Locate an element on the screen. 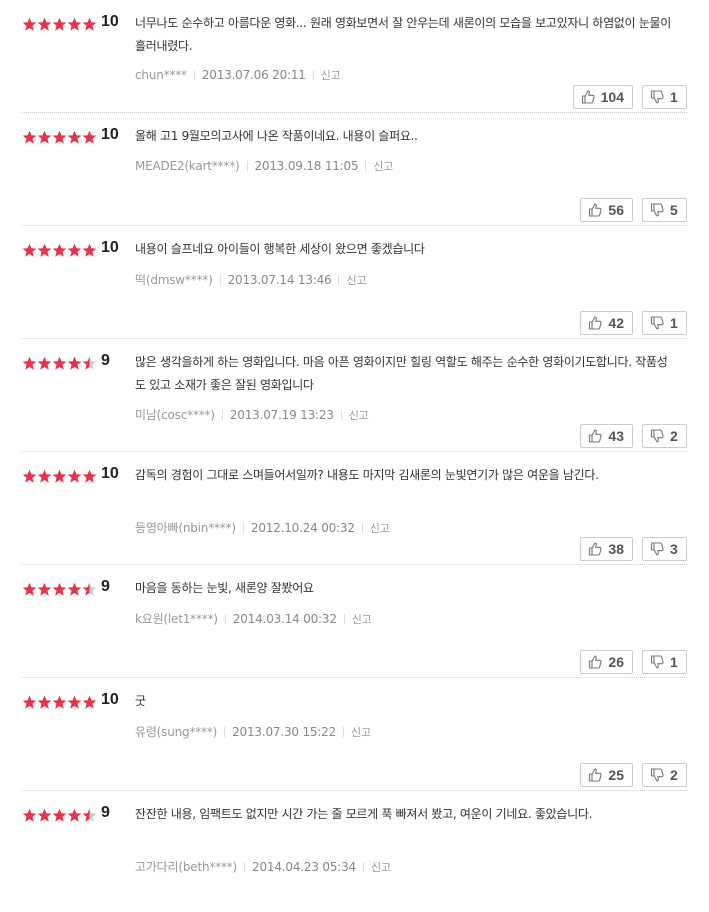 This screenshot has width=709, height=912. review-author: 떡(dmsw****) is located at coordinates (174, 280).